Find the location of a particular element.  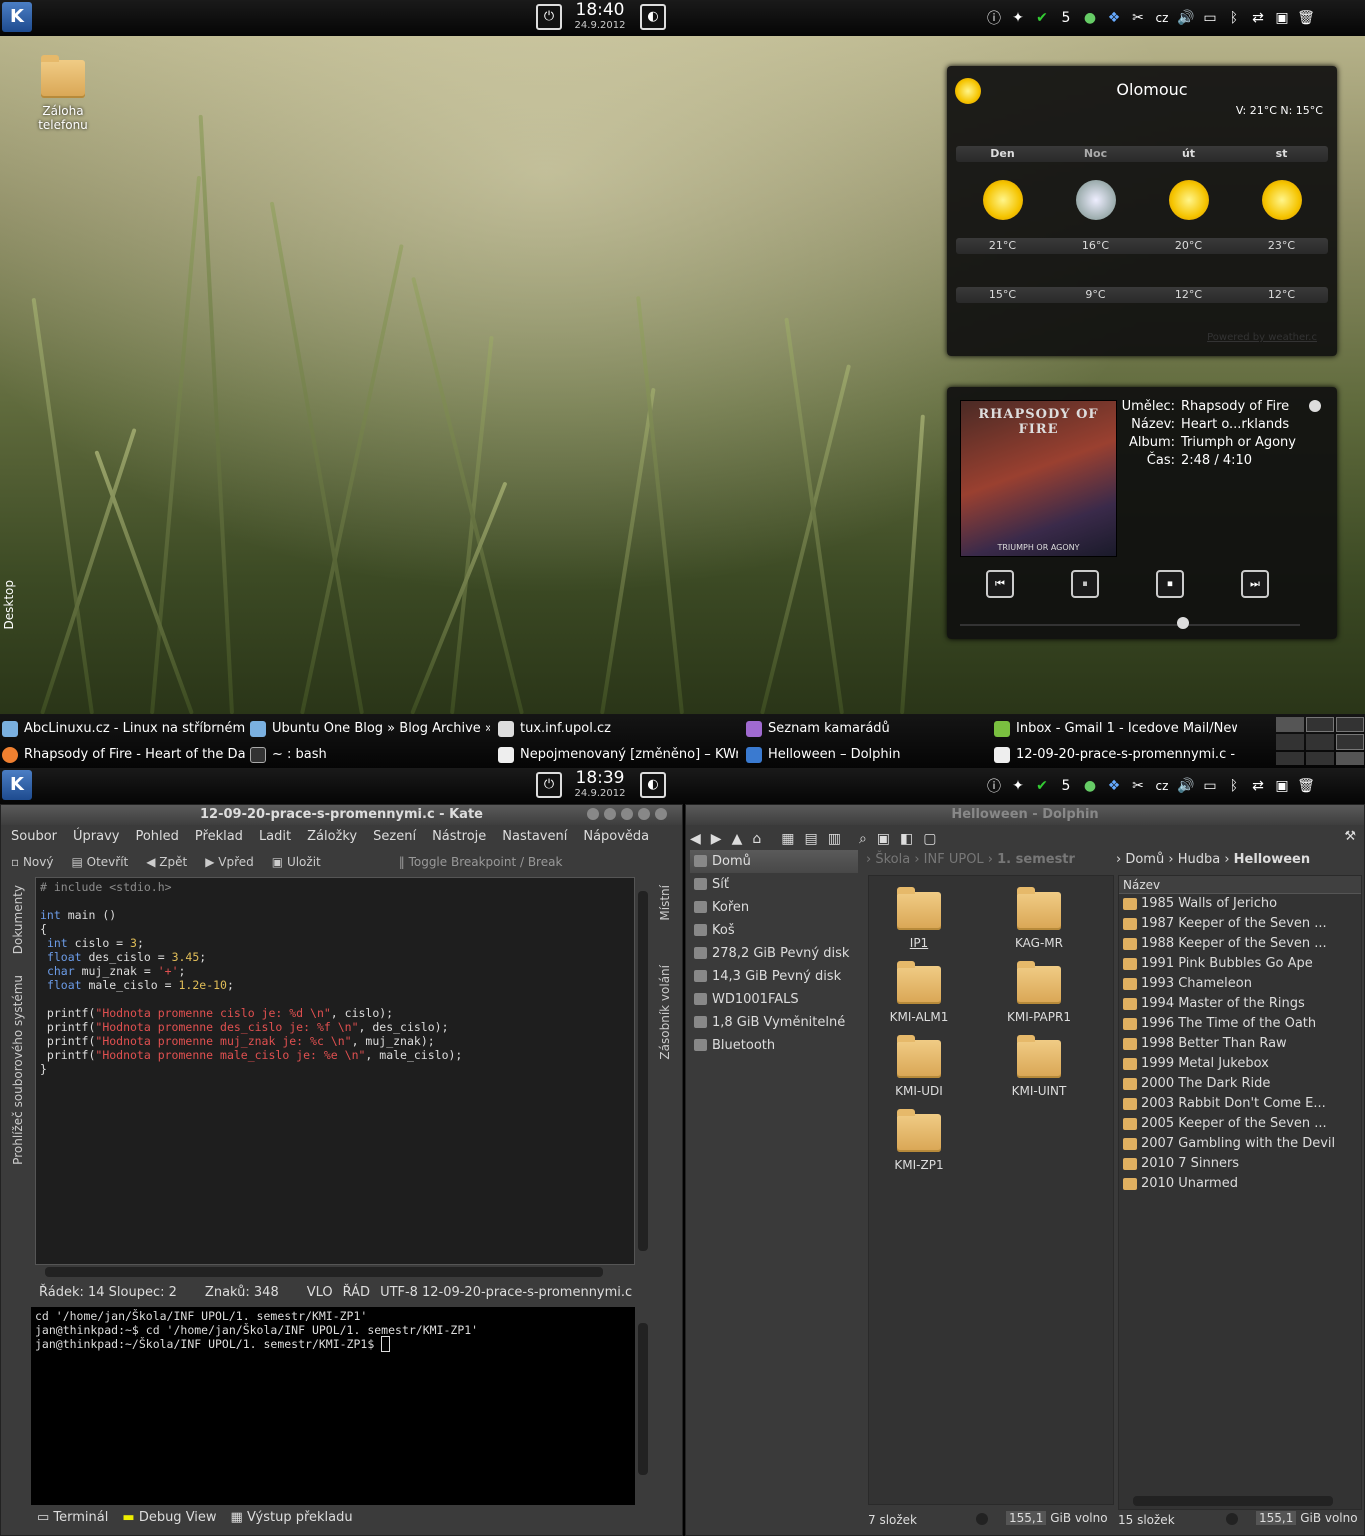

desktop-icon-backup: Záloha telefonu is located at coordinates (63, 93).